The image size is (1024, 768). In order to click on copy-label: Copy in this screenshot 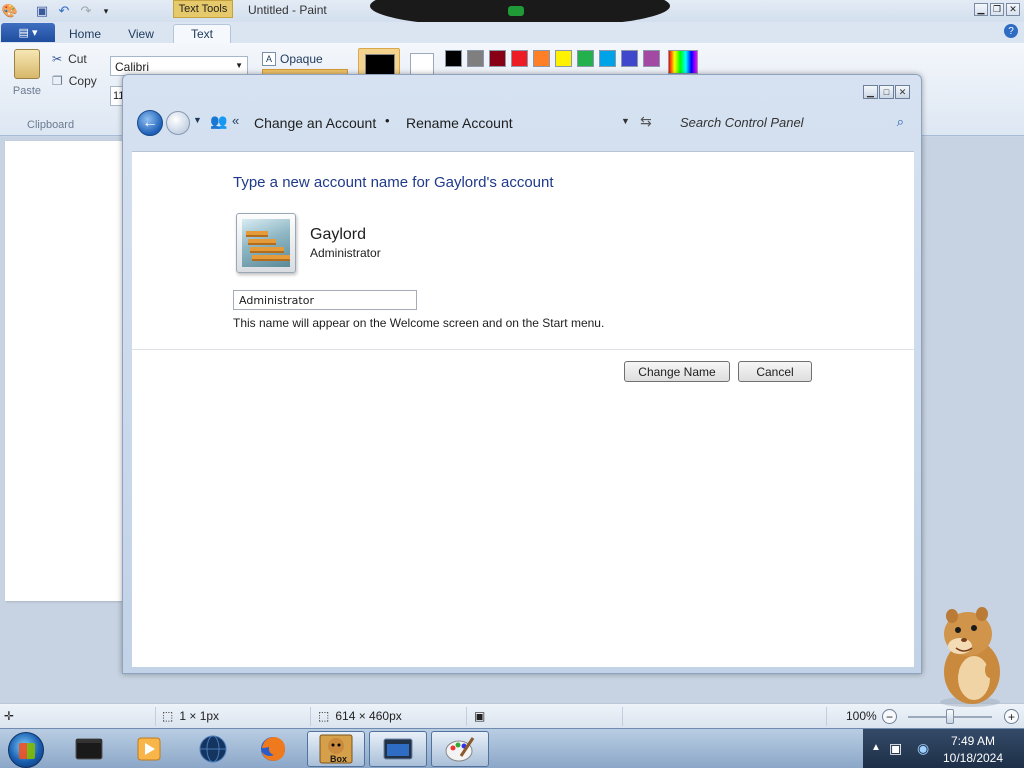, I will do `click(82, 81)`.